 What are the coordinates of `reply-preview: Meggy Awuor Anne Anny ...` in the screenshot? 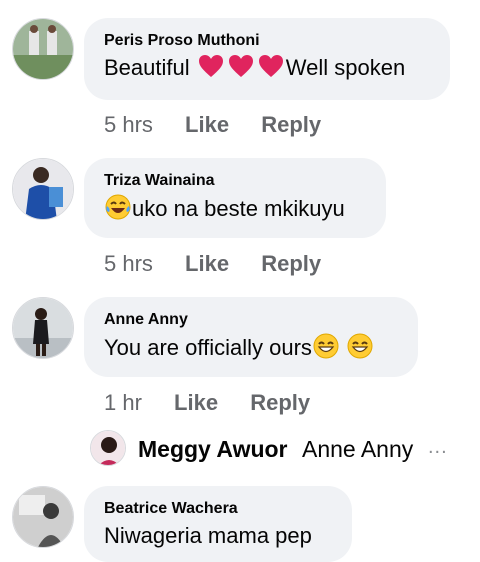 It's located at (280, 450).